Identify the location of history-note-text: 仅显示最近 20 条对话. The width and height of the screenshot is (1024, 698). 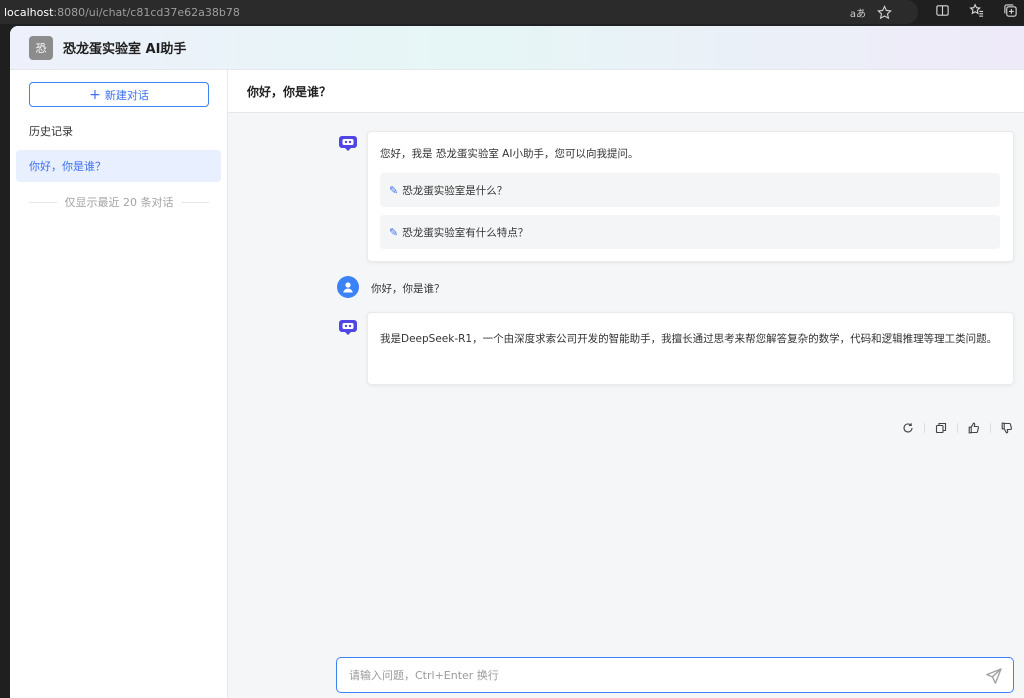
(119, 202).